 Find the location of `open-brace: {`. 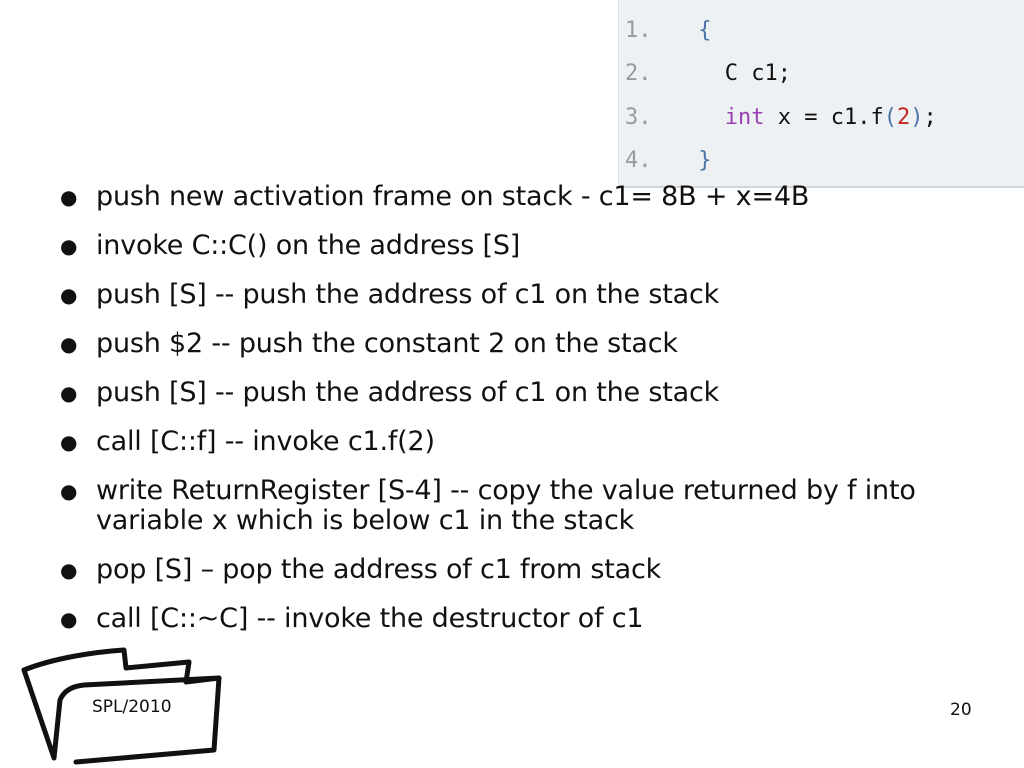

open-brace: { is located at coordinates (705, 30).